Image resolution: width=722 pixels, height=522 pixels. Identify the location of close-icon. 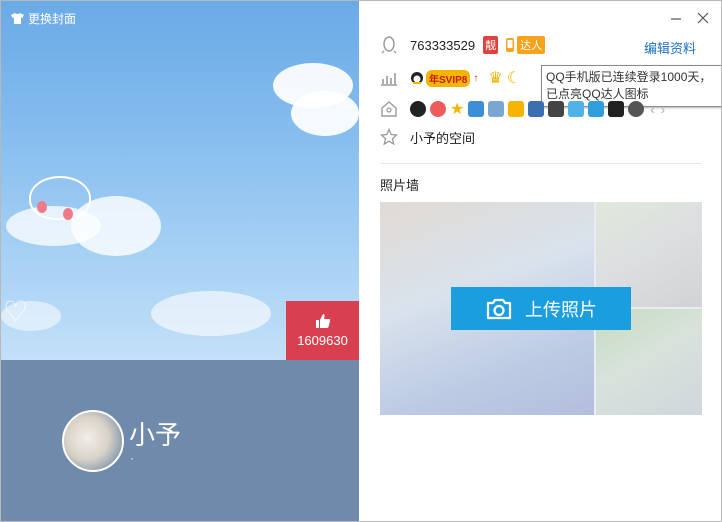
(703, 18).